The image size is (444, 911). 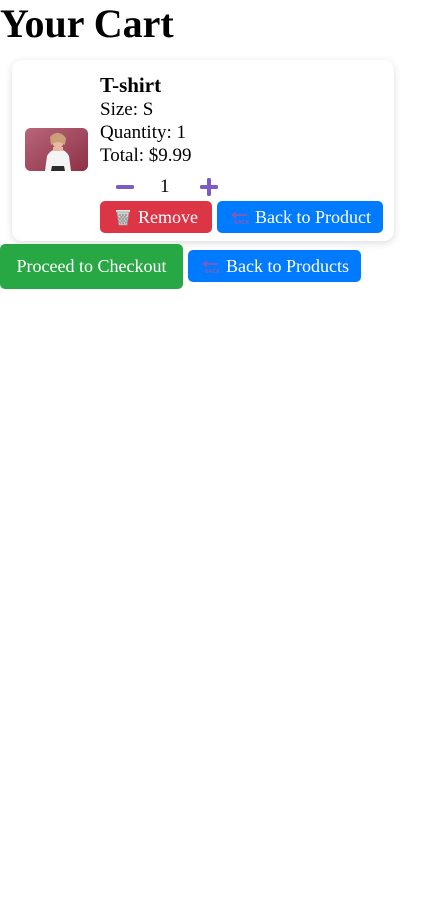 What do you see at coordinates (146, 155) in the screenshot?
I see `item-total: Total: $9.99` at bounding box center [146, 155].